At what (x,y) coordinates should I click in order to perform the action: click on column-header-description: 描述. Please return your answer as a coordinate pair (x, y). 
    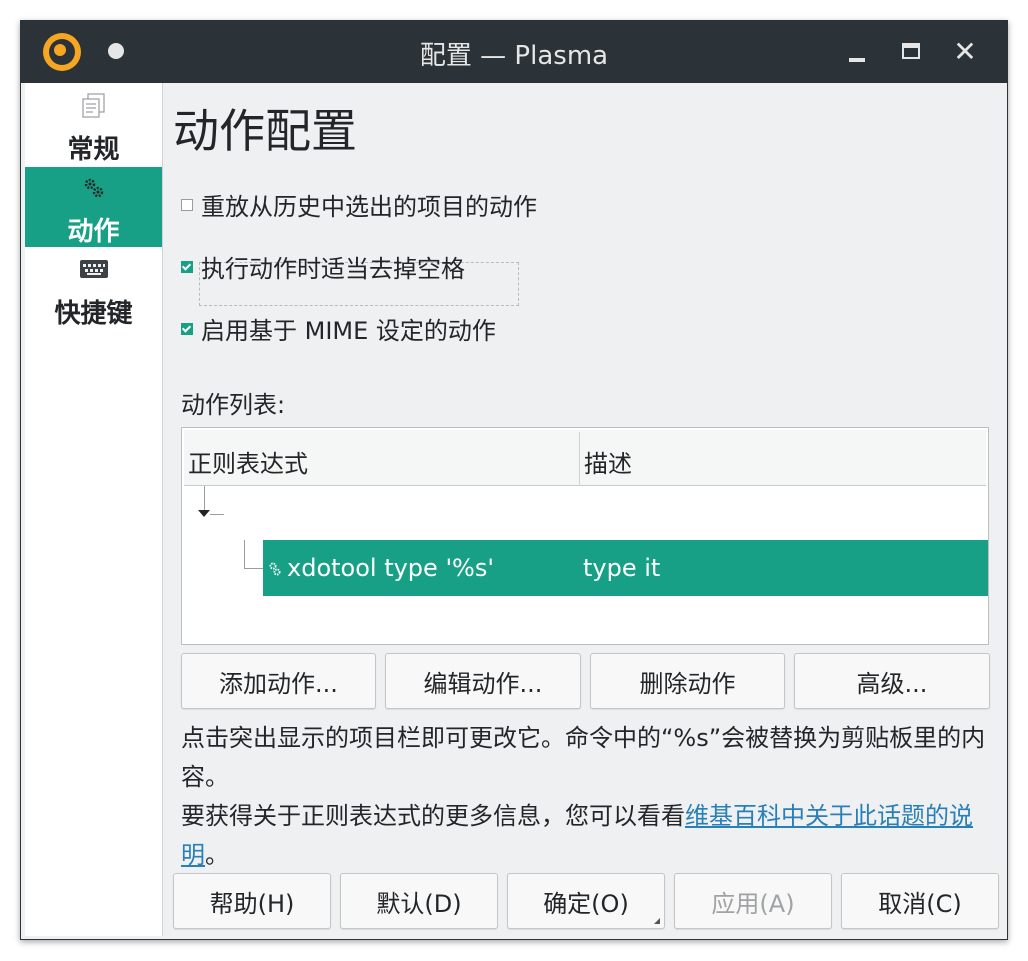
    Looking at the image, I should click on (608, 461).